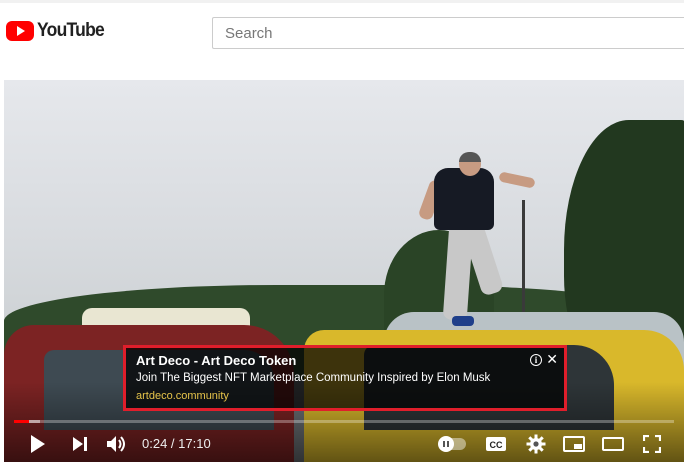  I want to click on ad-close-icon: ✕, so click(552, 359).